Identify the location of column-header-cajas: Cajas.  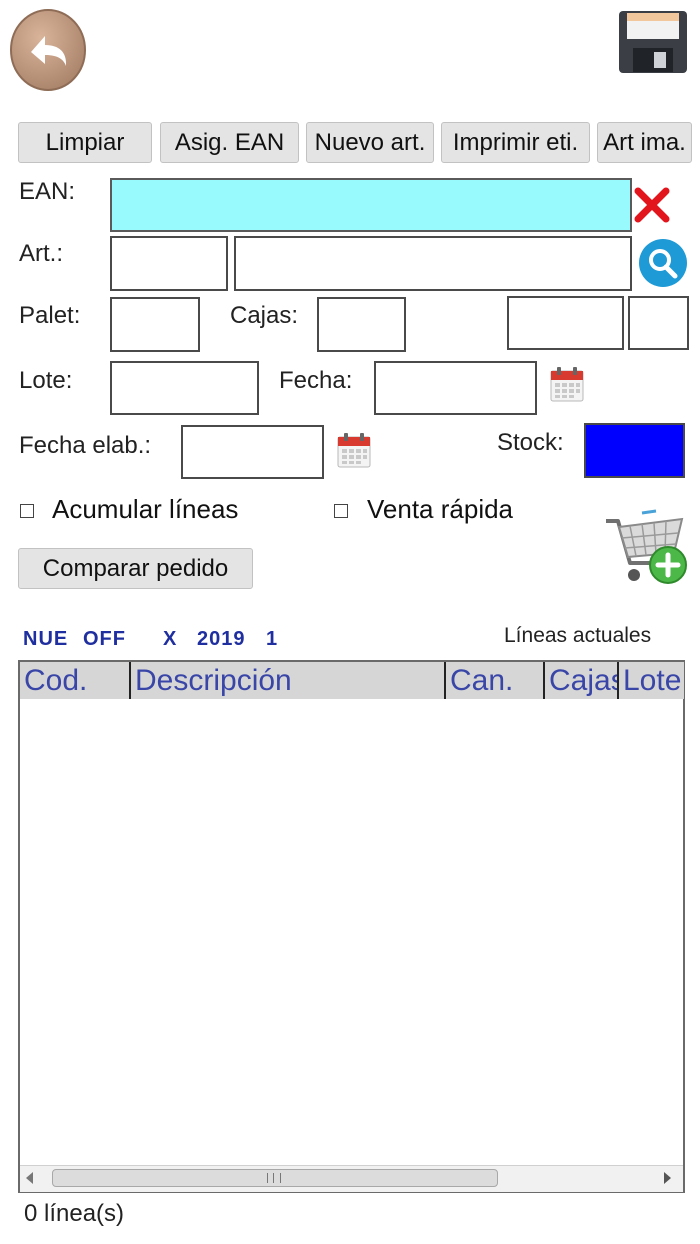
(582, 680).